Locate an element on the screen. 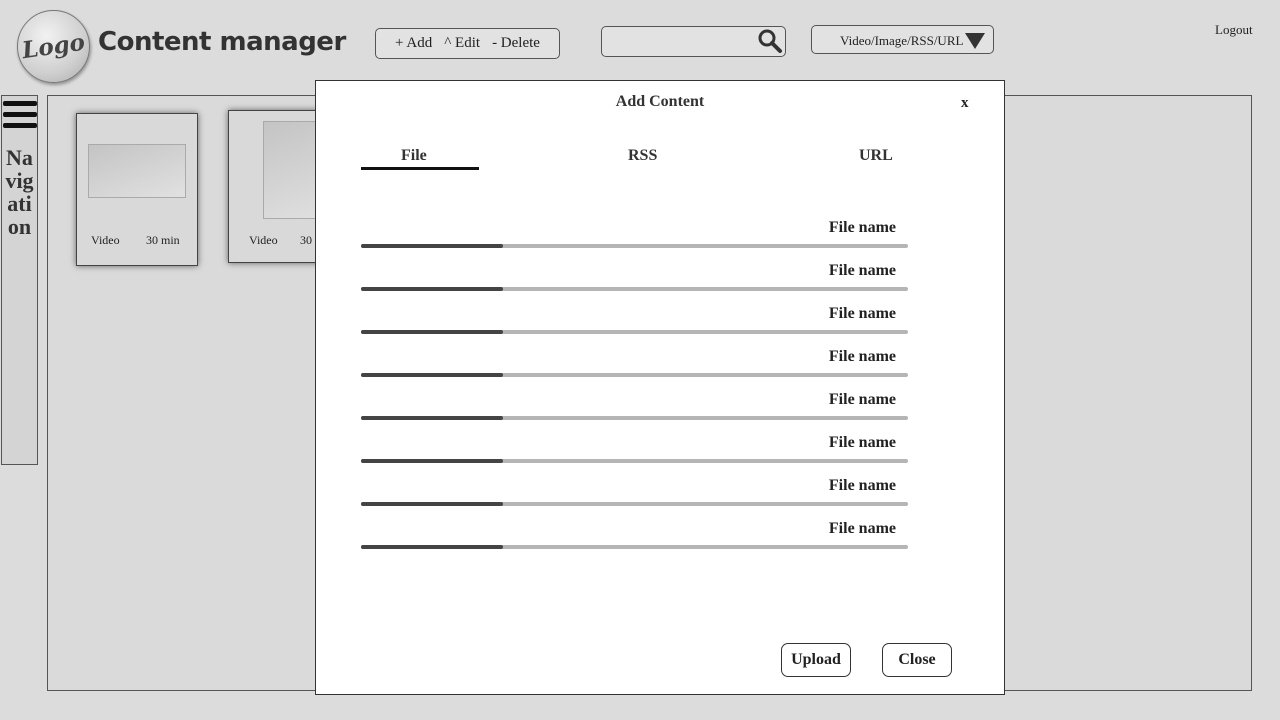 This screenshot has width=1280, height=720. video-thumbnail is located at coordinates (137, 171).